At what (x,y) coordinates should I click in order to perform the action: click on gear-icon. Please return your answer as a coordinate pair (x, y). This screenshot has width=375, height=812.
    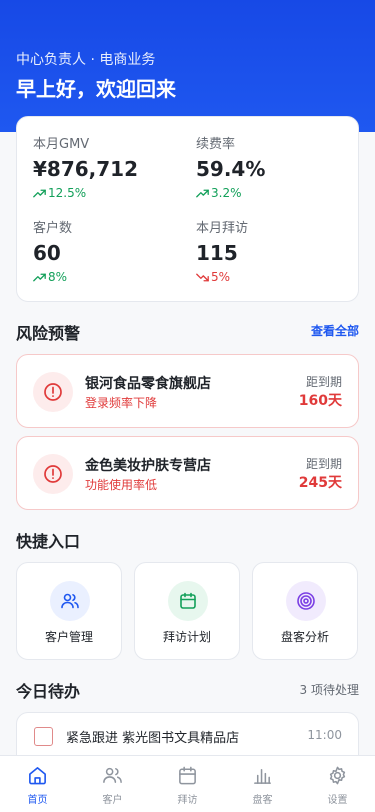
    Looking at the image, I should click on (337, 775).